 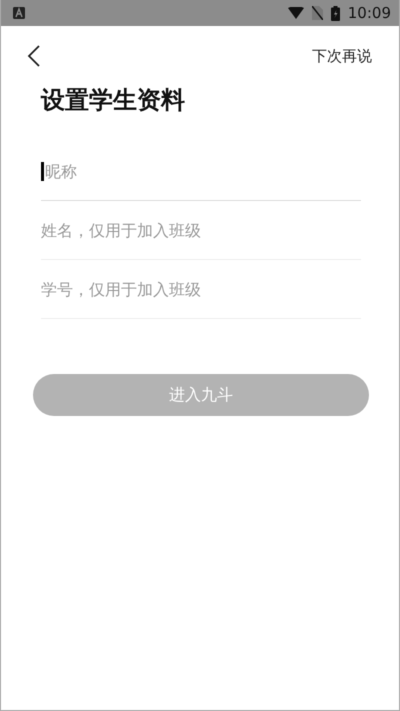 What do you see at coordinates (296, 13) in the screenshot?
I see `wifi-icon` at bounding box center [296, 13].